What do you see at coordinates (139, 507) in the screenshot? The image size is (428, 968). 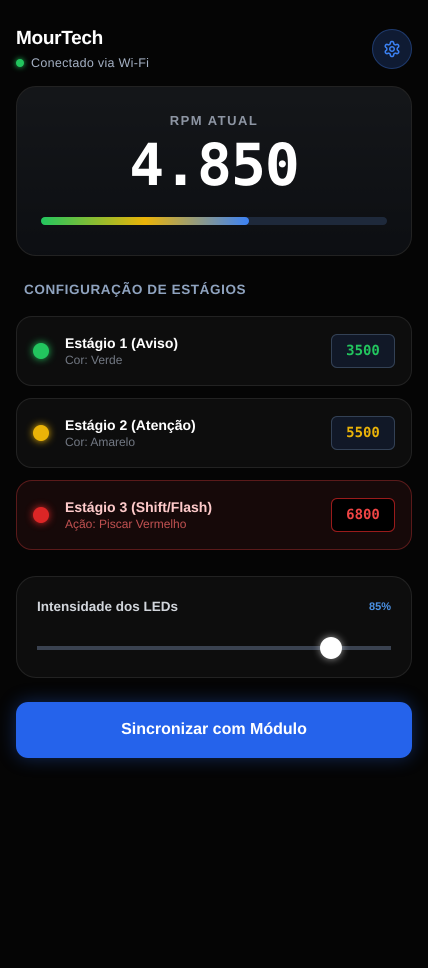 I see `stage-title: Estágio 3 (Shift/Flash)` at bounding box center [139, 507].